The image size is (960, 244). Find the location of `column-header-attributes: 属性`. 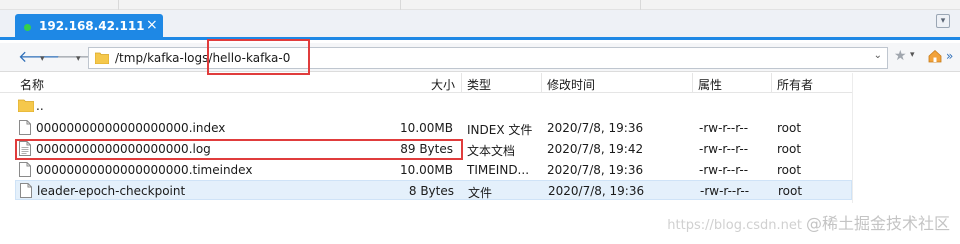

column-header-attributes: 属性 is located at coordinates (710, 84).